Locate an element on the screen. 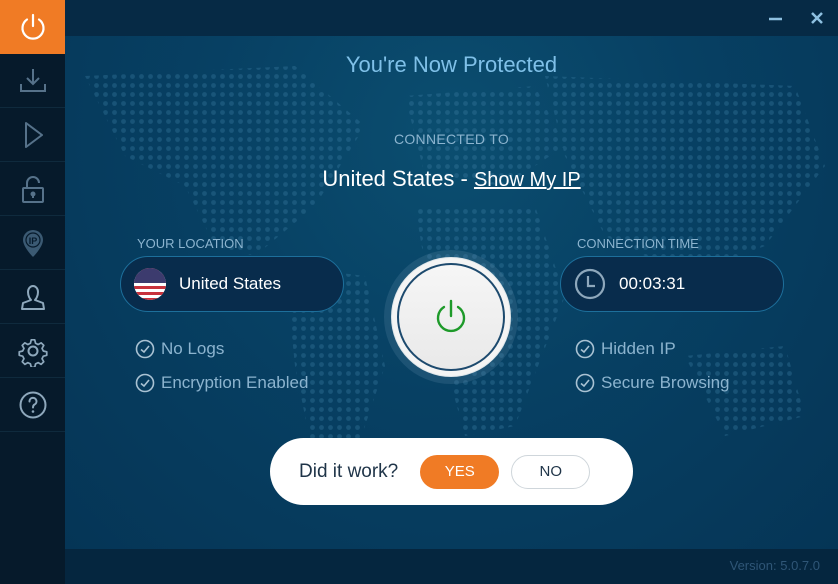  sidebar-item-help is located at coordinates (32, 405).